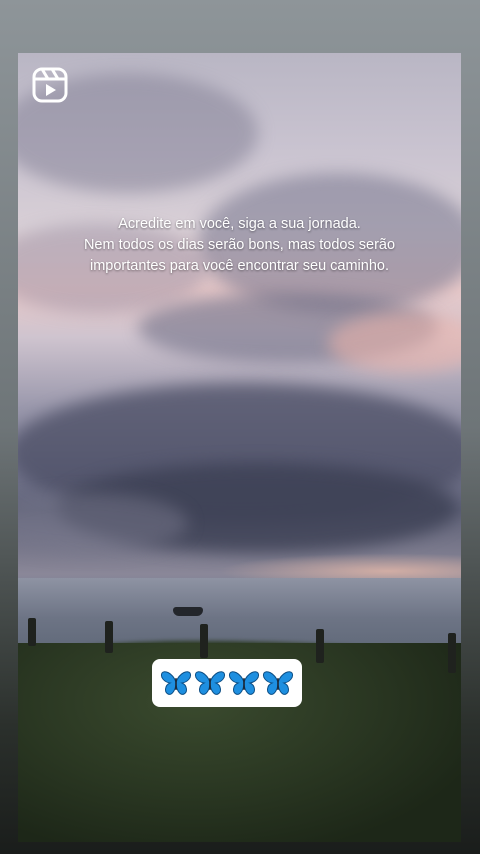  Describe the element at coordinates (239, 224) in the screenshot. I see `caption-line: Acredite em você, siga a sua jornada.` at that location.